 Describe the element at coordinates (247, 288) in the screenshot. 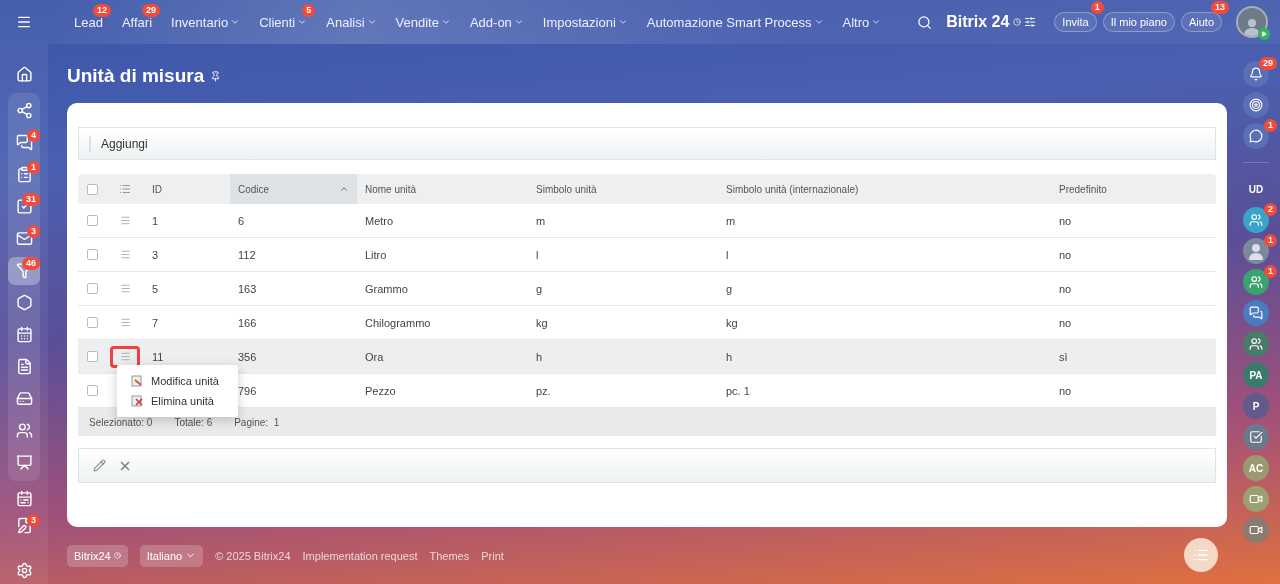

I see `table-cell: 163` at that location.